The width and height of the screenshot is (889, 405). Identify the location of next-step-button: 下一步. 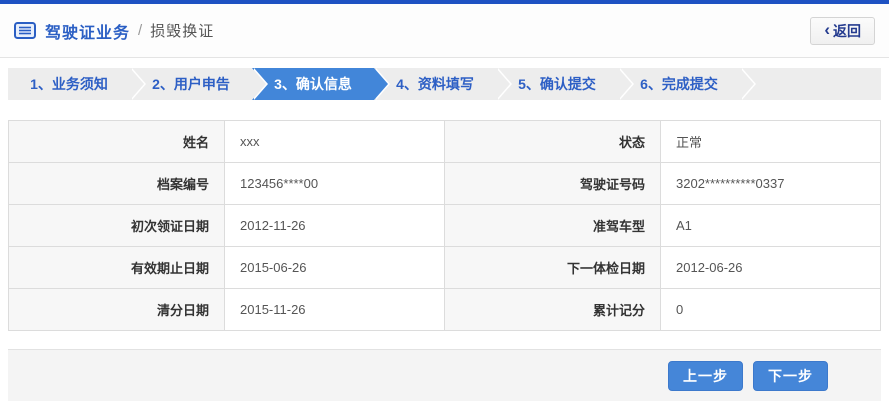
(790, 375).